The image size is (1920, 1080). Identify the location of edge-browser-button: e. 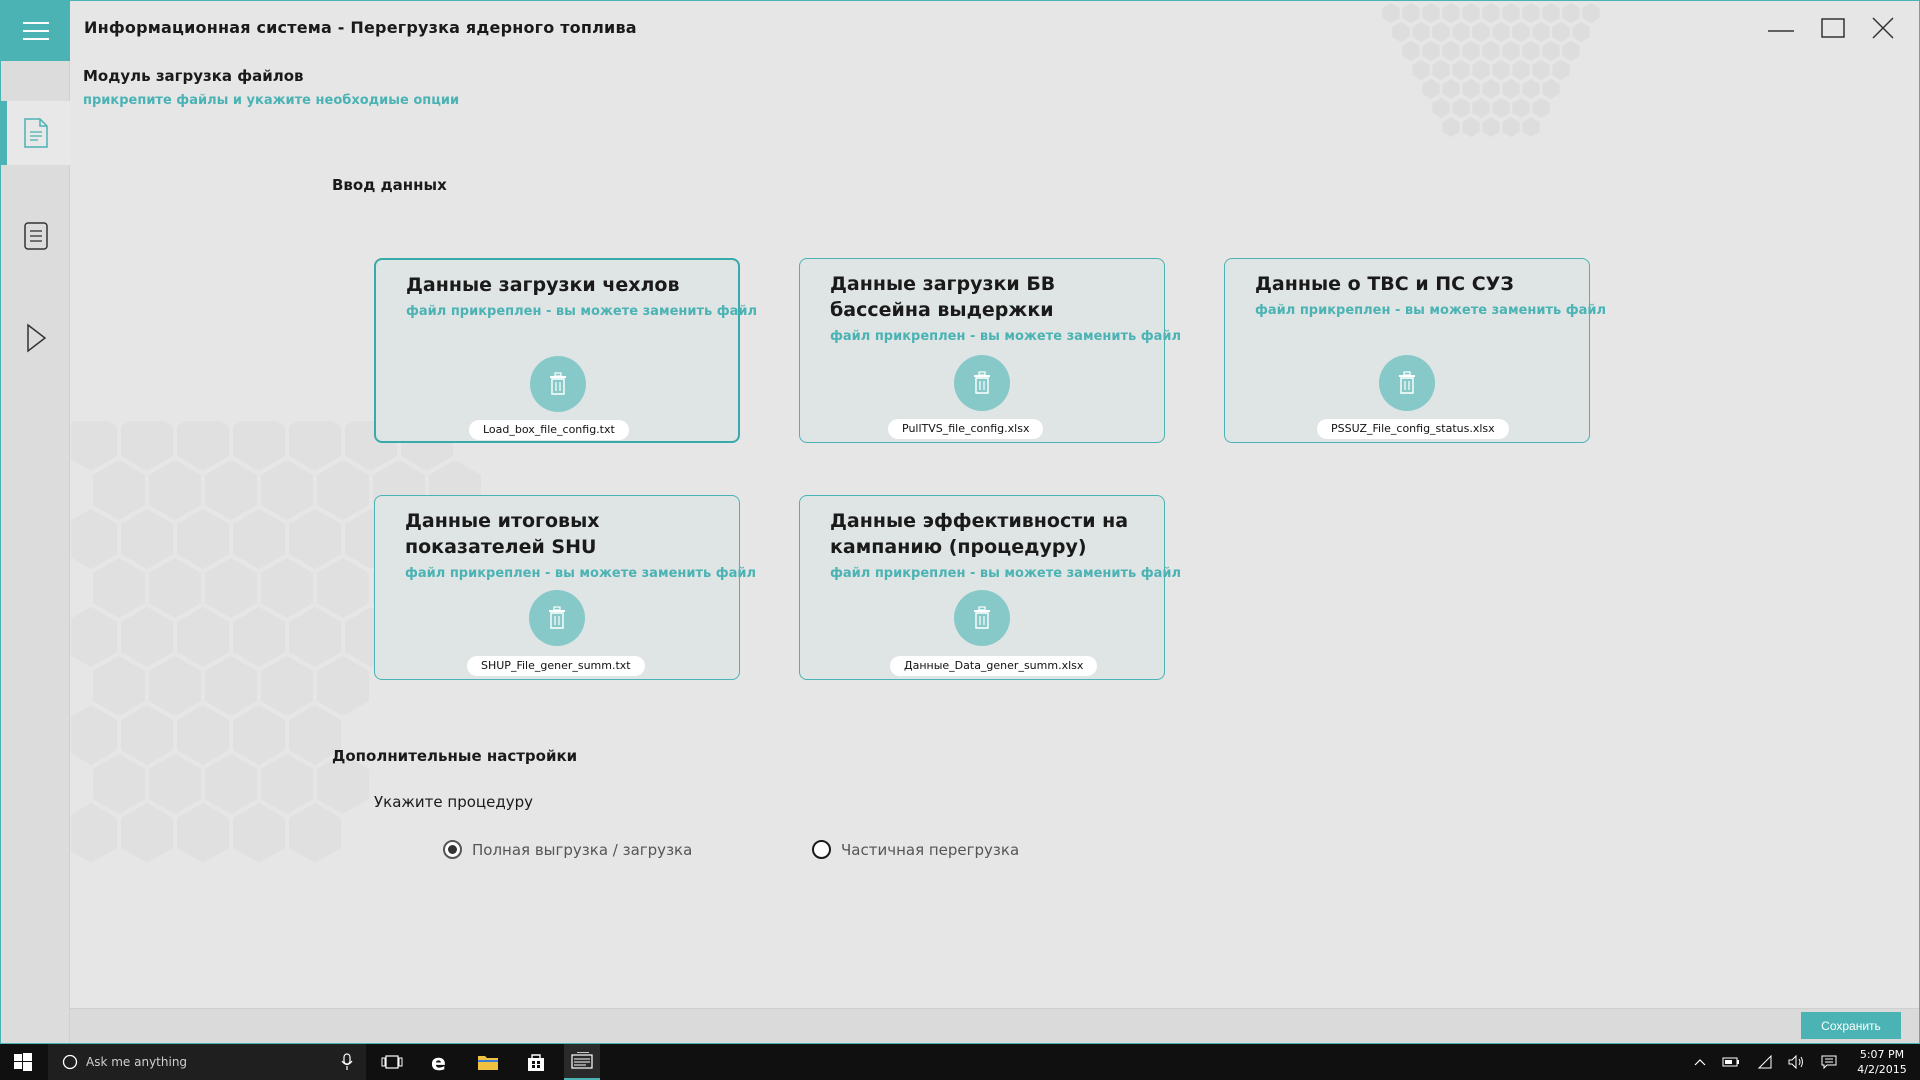
(440, 1062).